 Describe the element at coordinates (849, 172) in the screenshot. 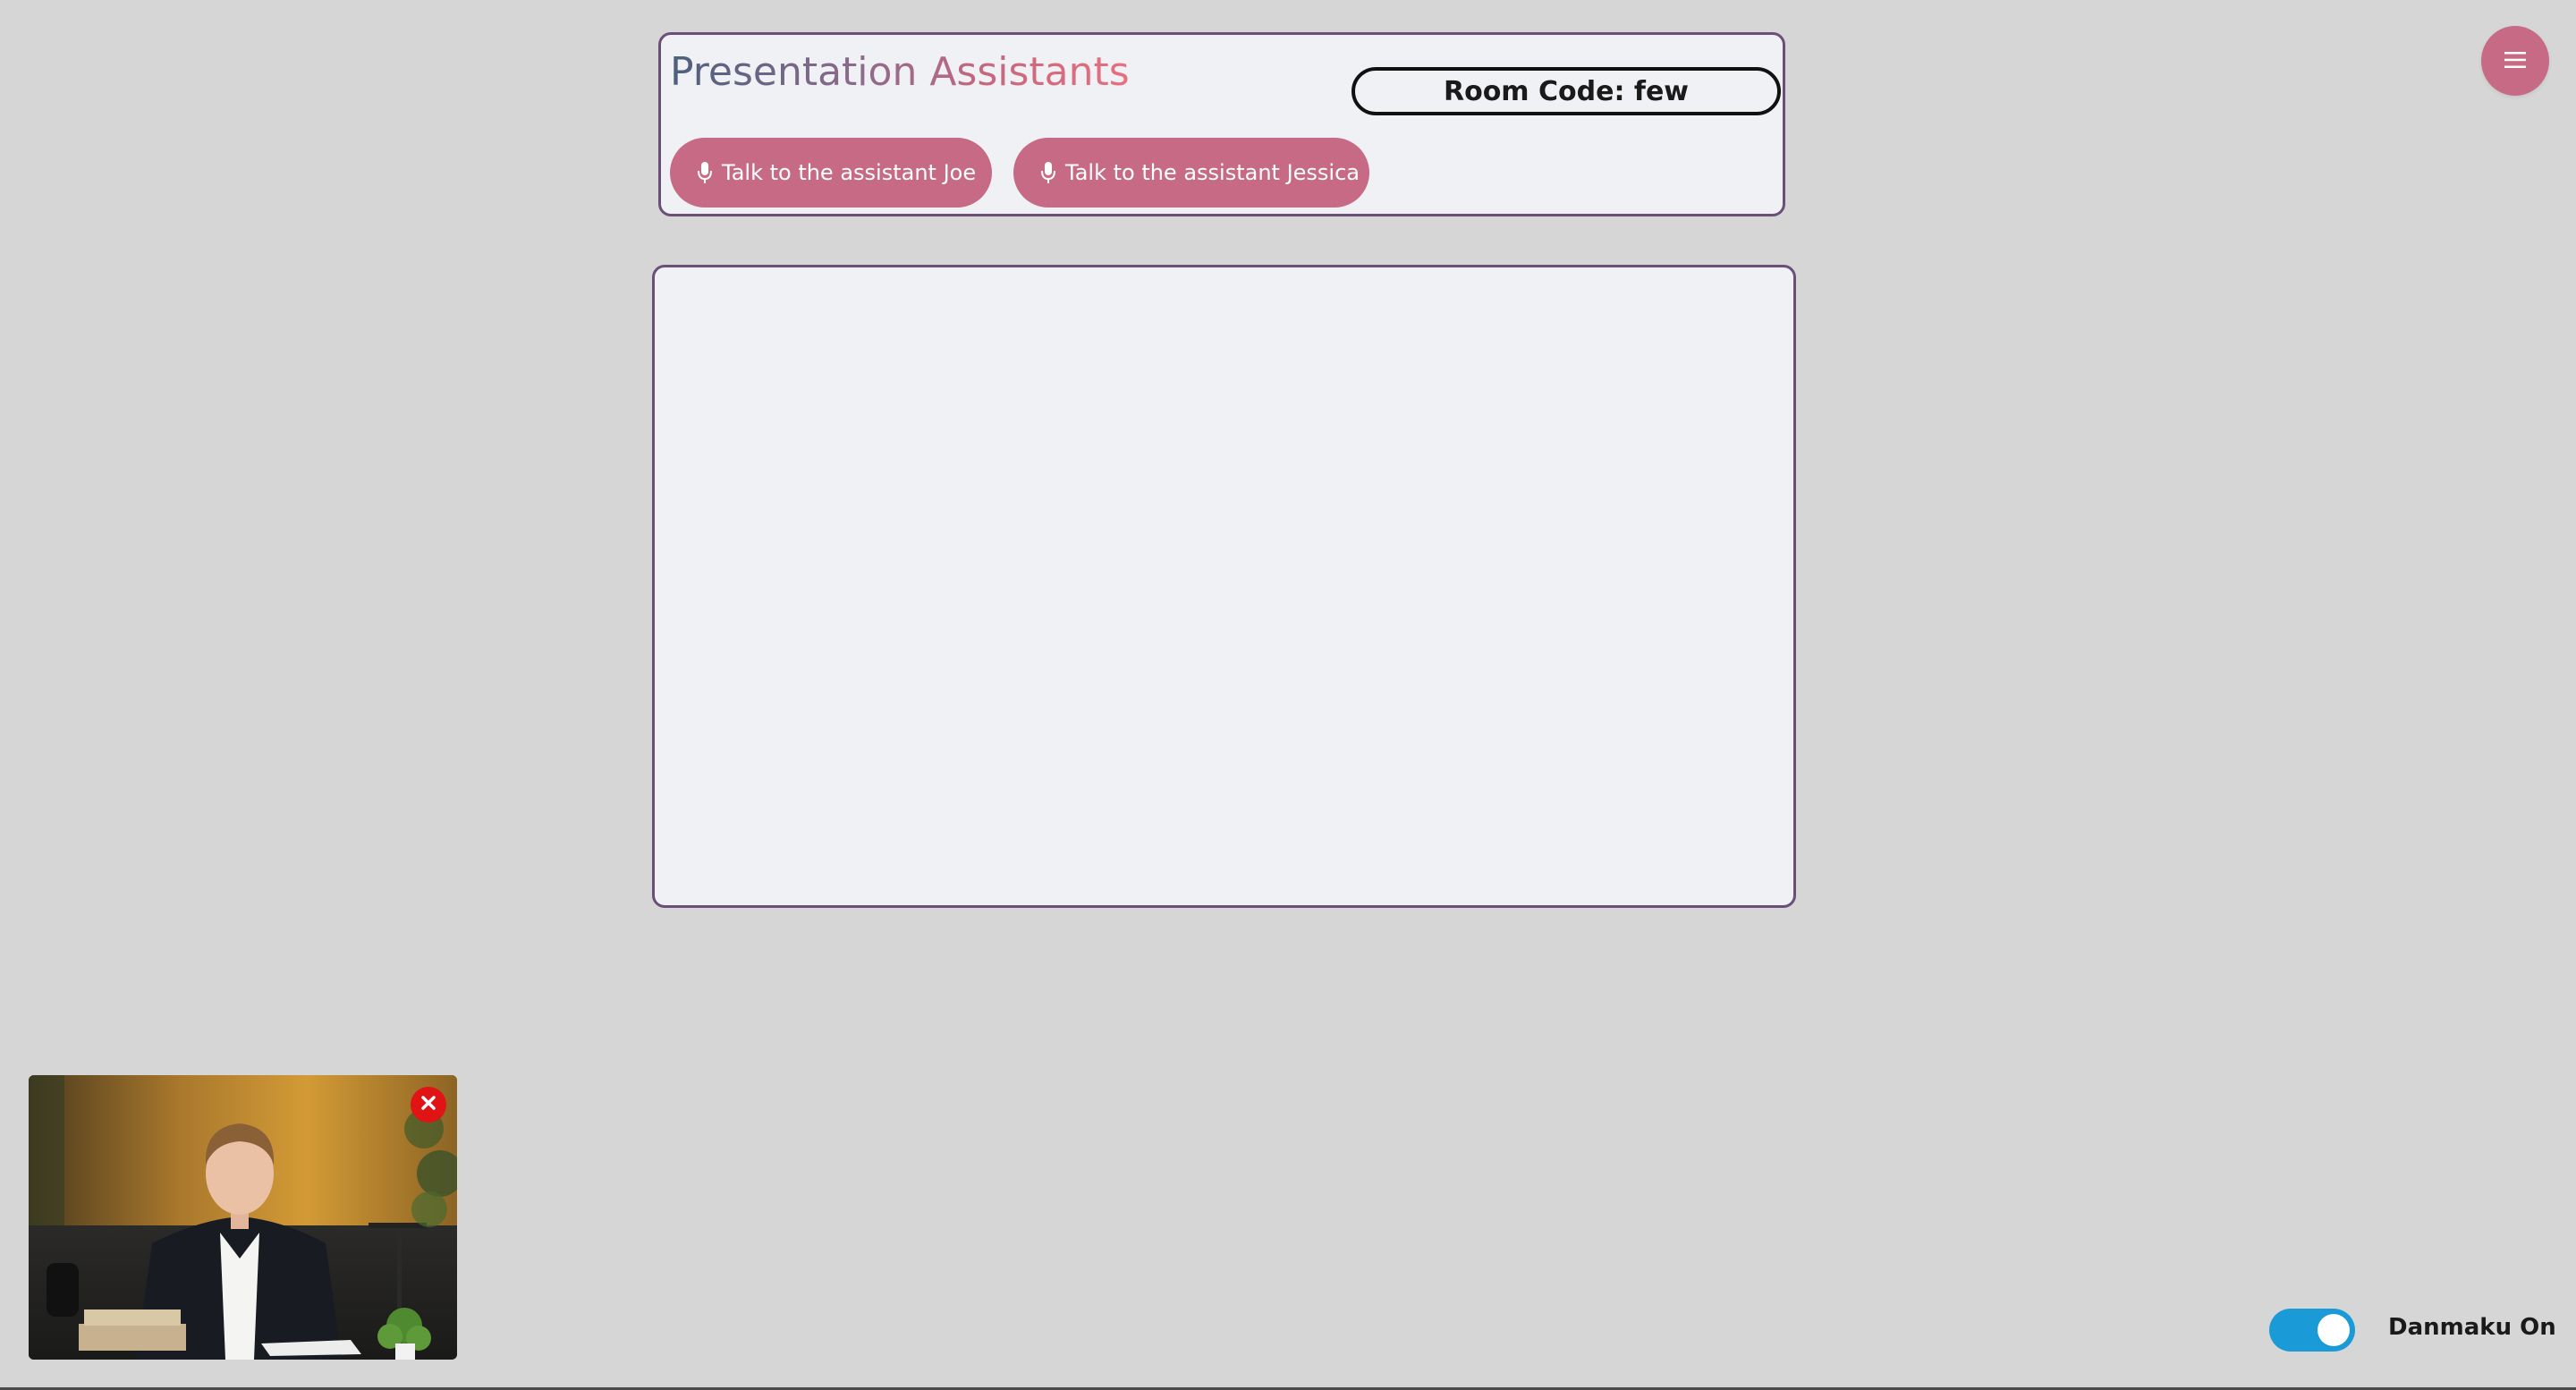

I see `talk-to-joe-label: Talk to the assistant Joe` at that location.